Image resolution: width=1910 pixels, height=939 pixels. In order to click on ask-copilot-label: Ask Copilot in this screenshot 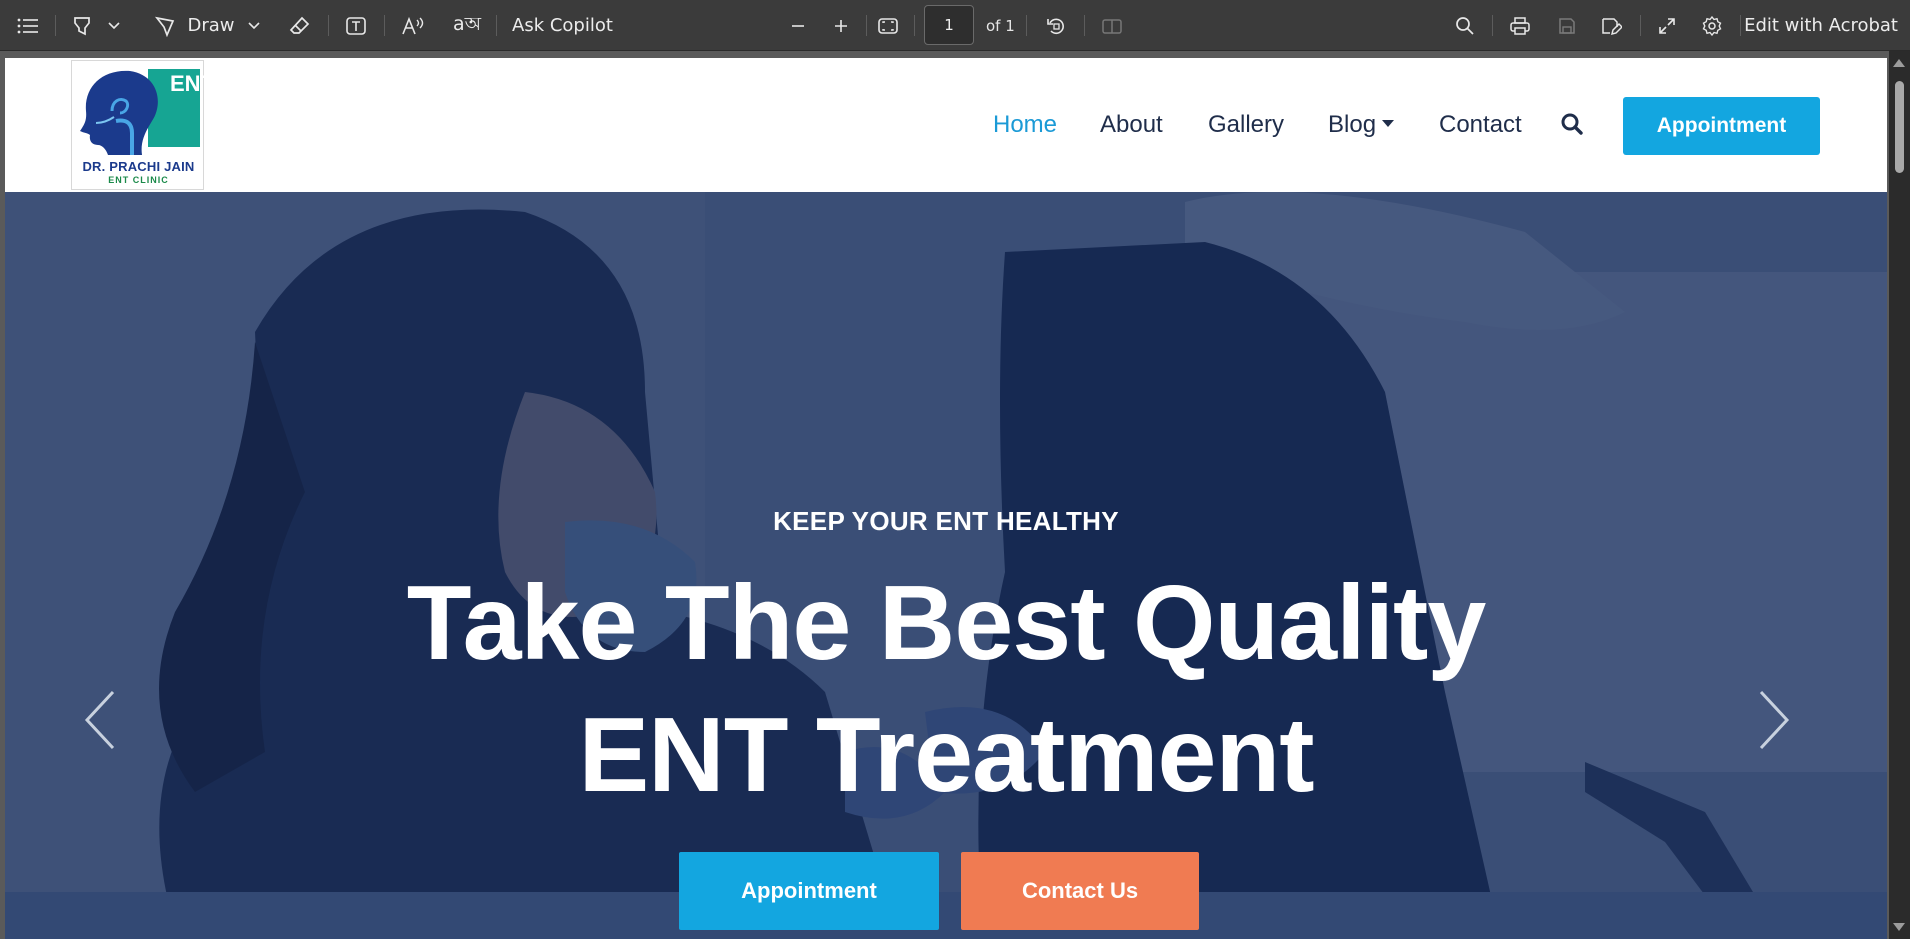, I will do `click(562, 25)`.